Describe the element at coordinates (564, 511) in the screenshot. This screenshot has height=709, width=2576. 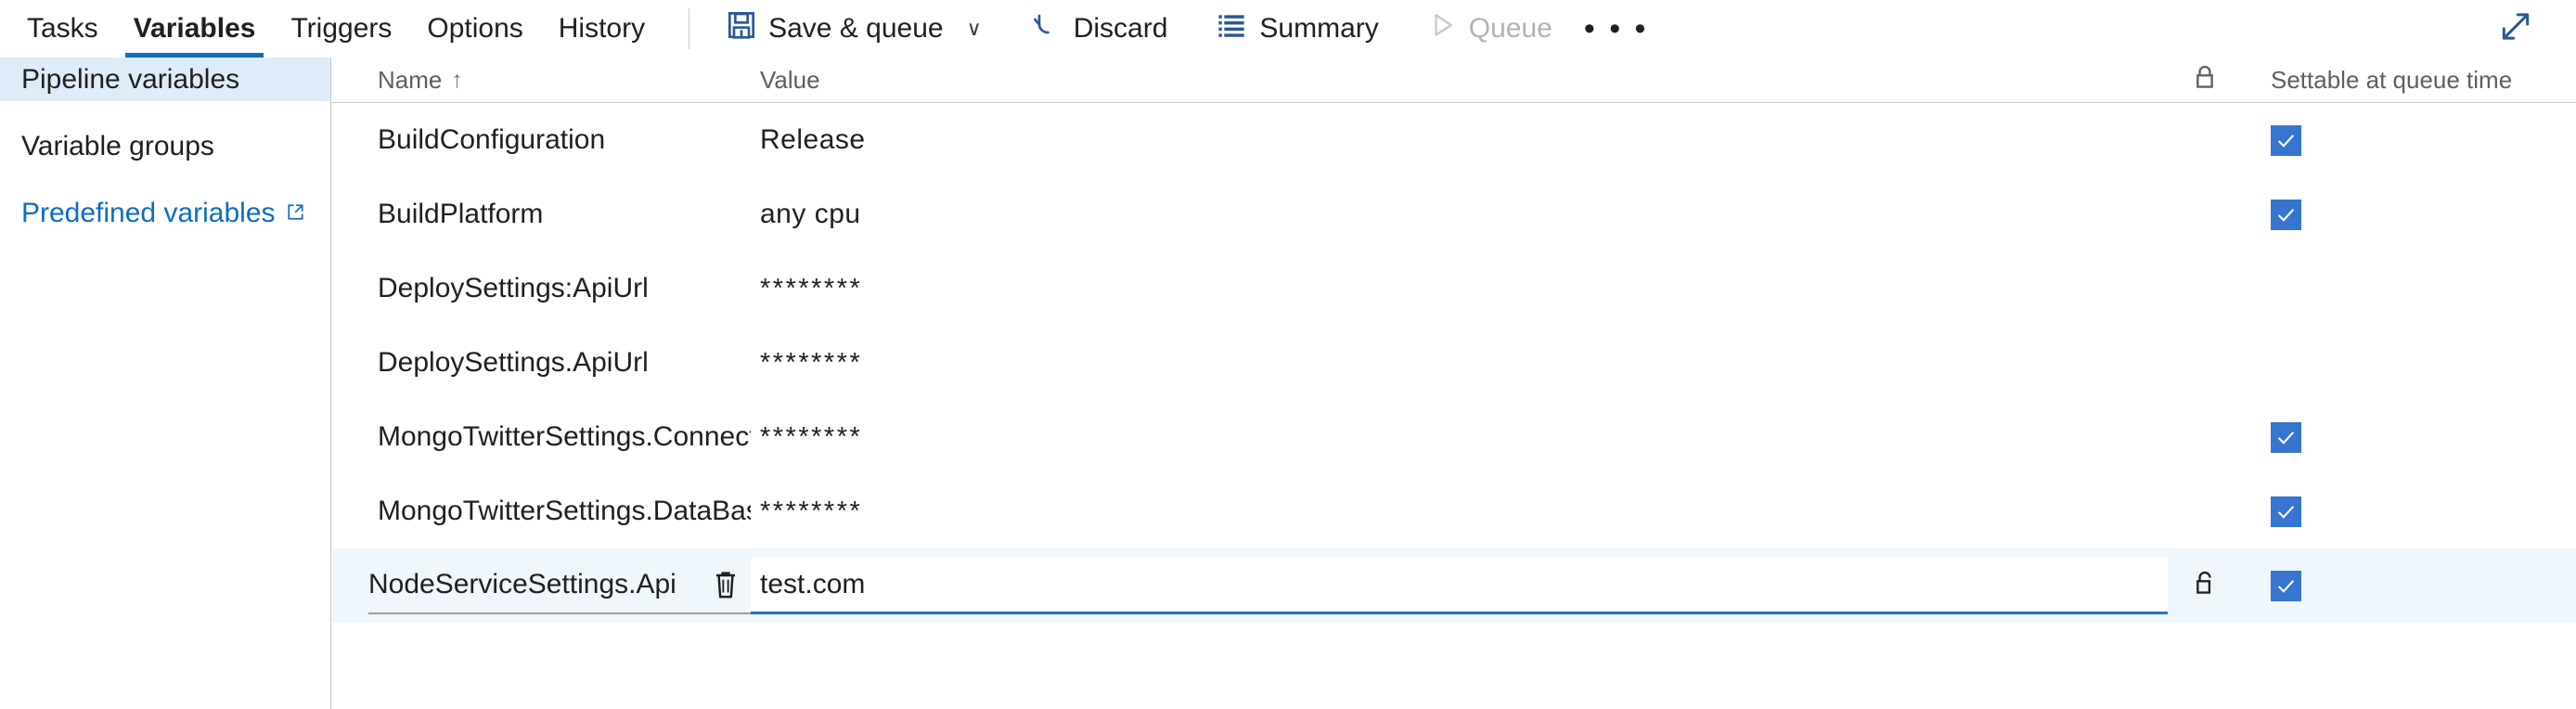
I see `variable-name: MongoTwitterSettings.DataBase` at that location.